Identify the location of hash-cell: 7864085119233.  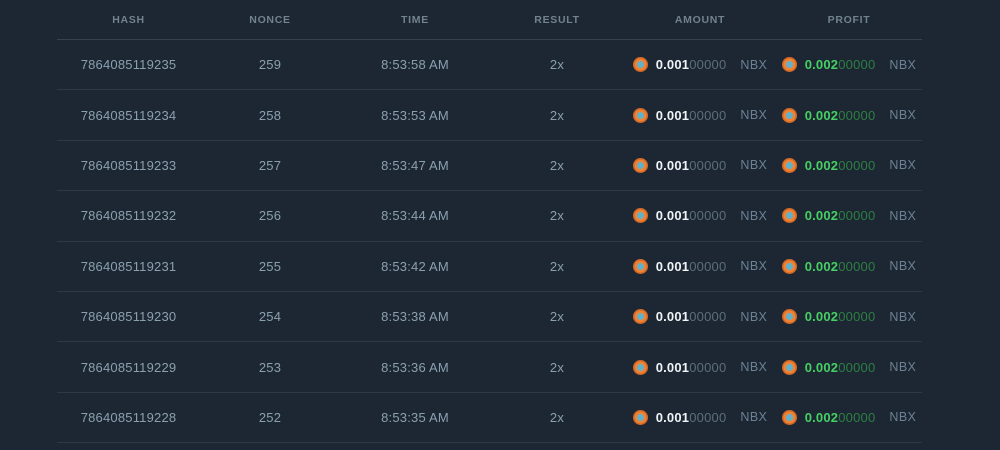
(128, 165).